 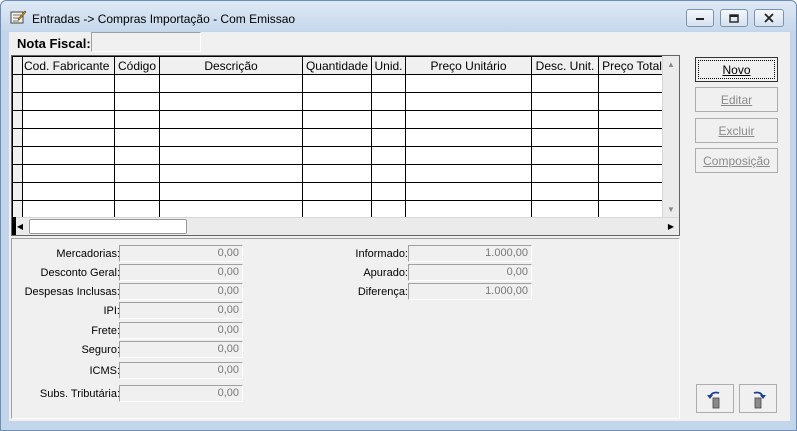 What do you see at coordinates (14, 226) in the screenshot?
I see `grid-corner-marker` at bounding box center [14, 226].